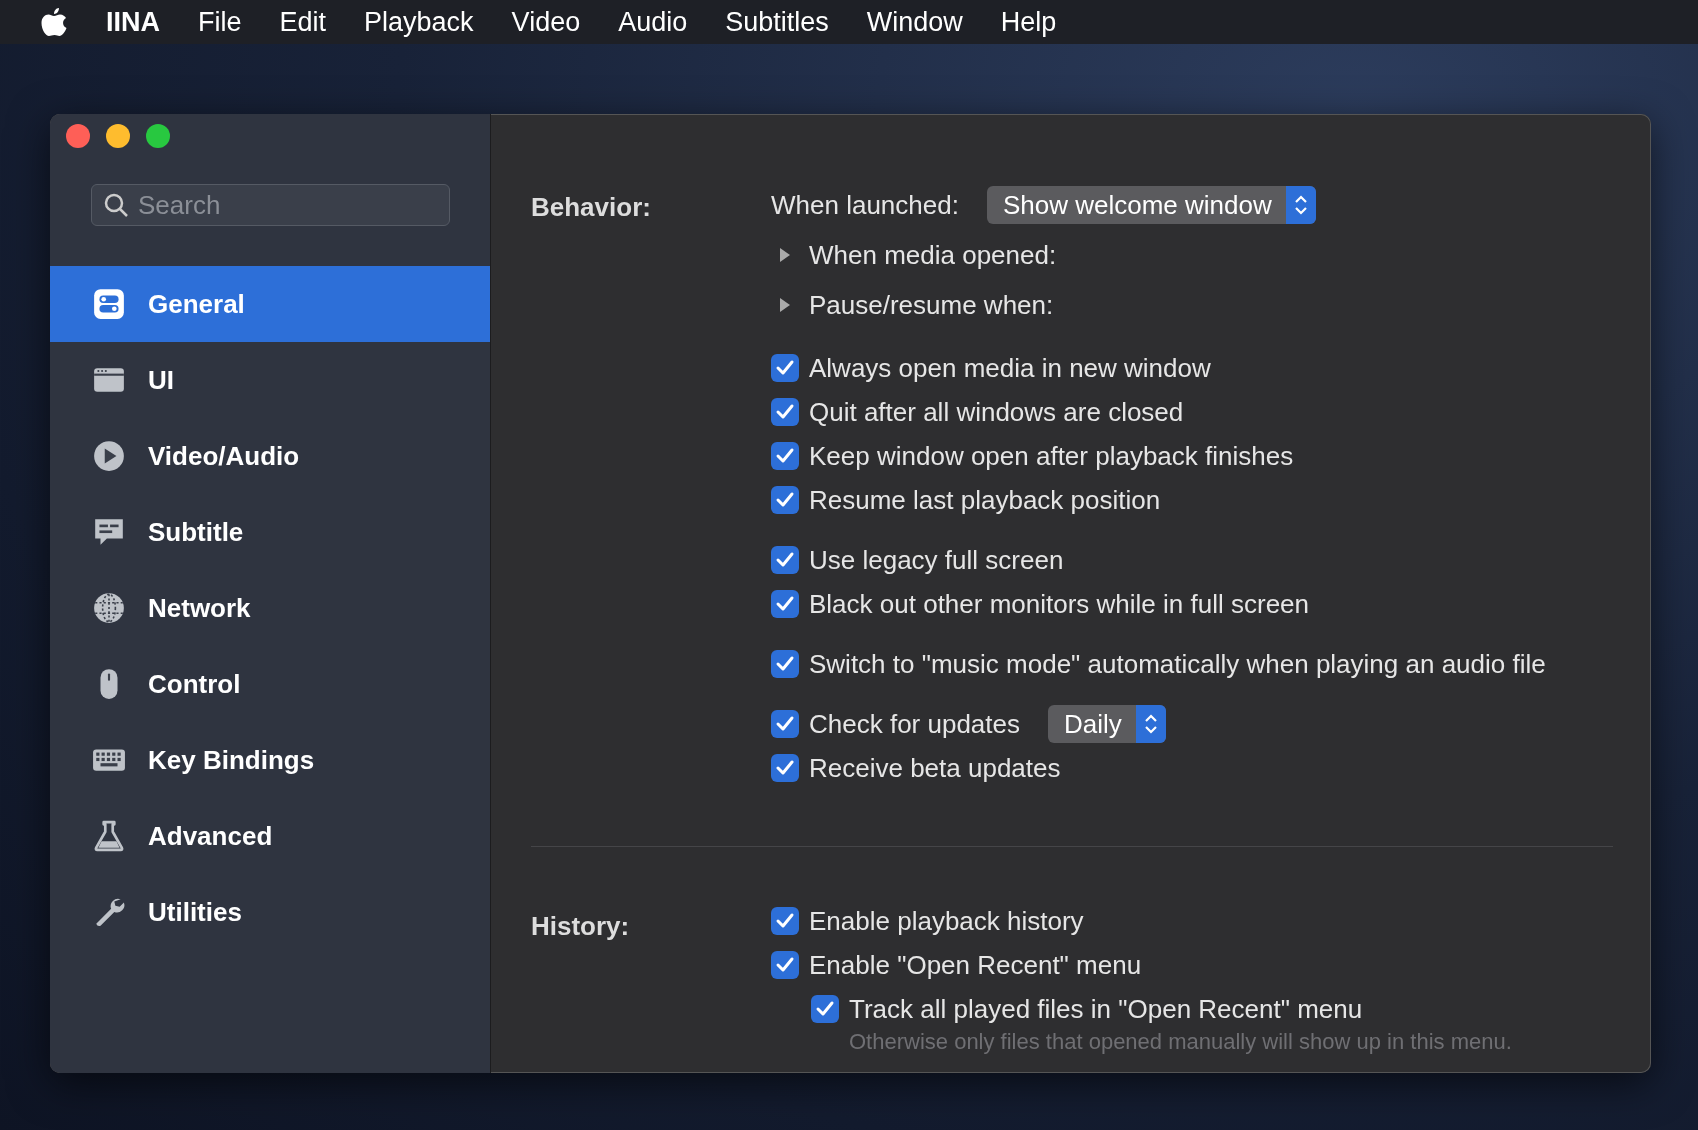 This screenshot has width=1698, height=1130. Describe the element at coordinates (1180, 1042) in the screenshot. I see `hint-text: Otherwise only files that opened manually will show up in this menu.` at that location.